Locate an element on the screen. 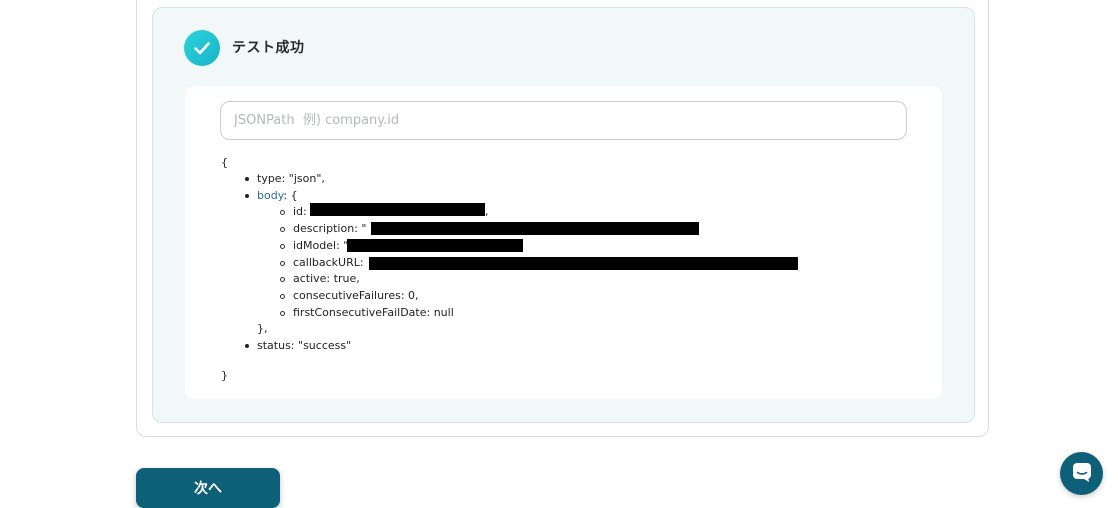 The width and height of the screenshot is (1118, 508). chat-icon is located at coordinates (1082, 474).